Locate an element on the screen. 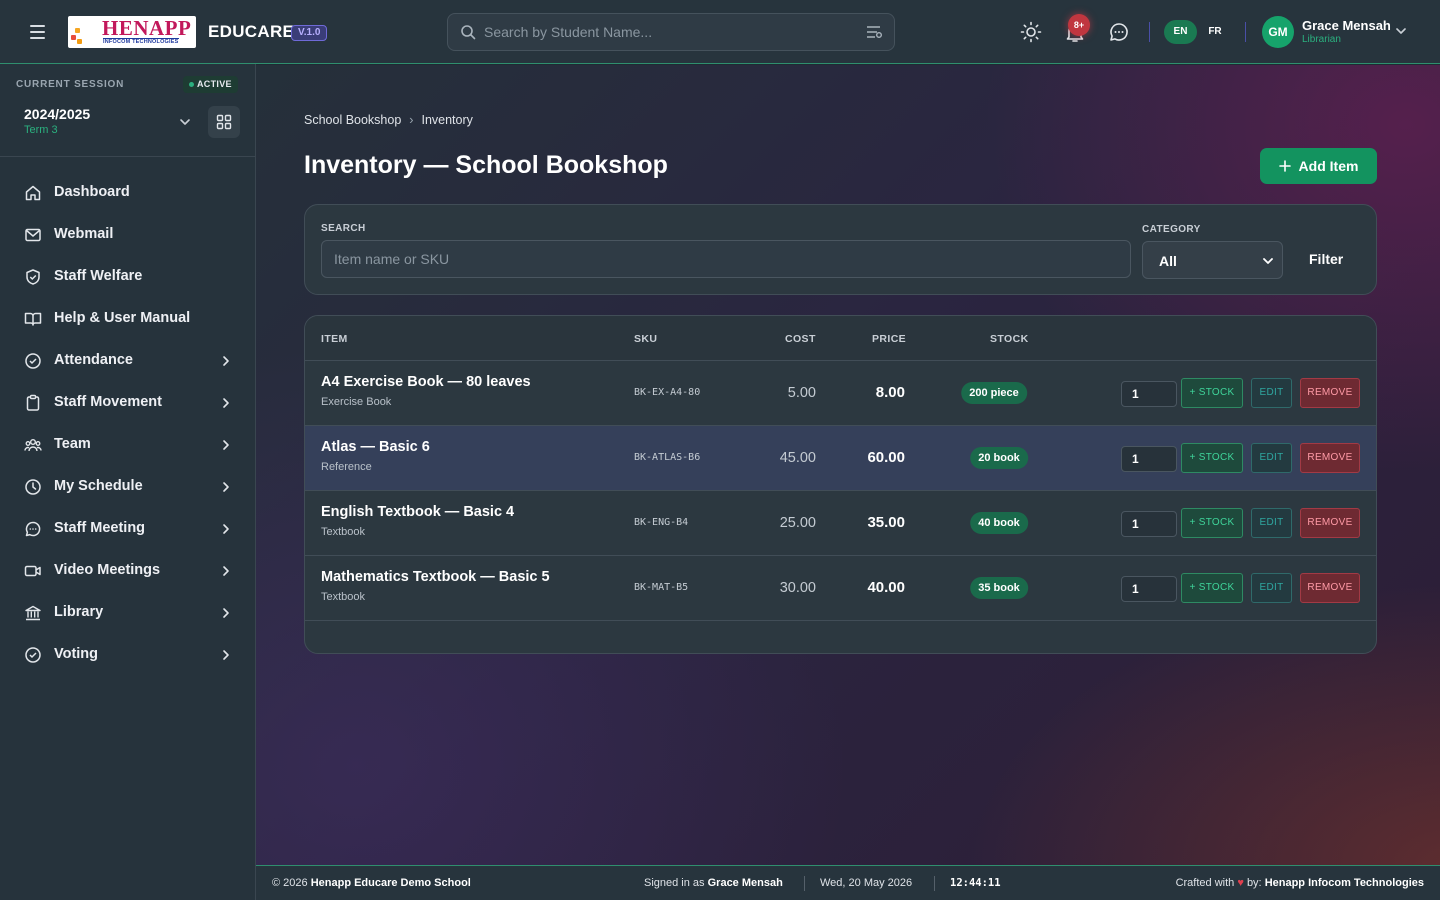  company-name: Henapp Infocom Technologies is located at coordinates (1344, 883).